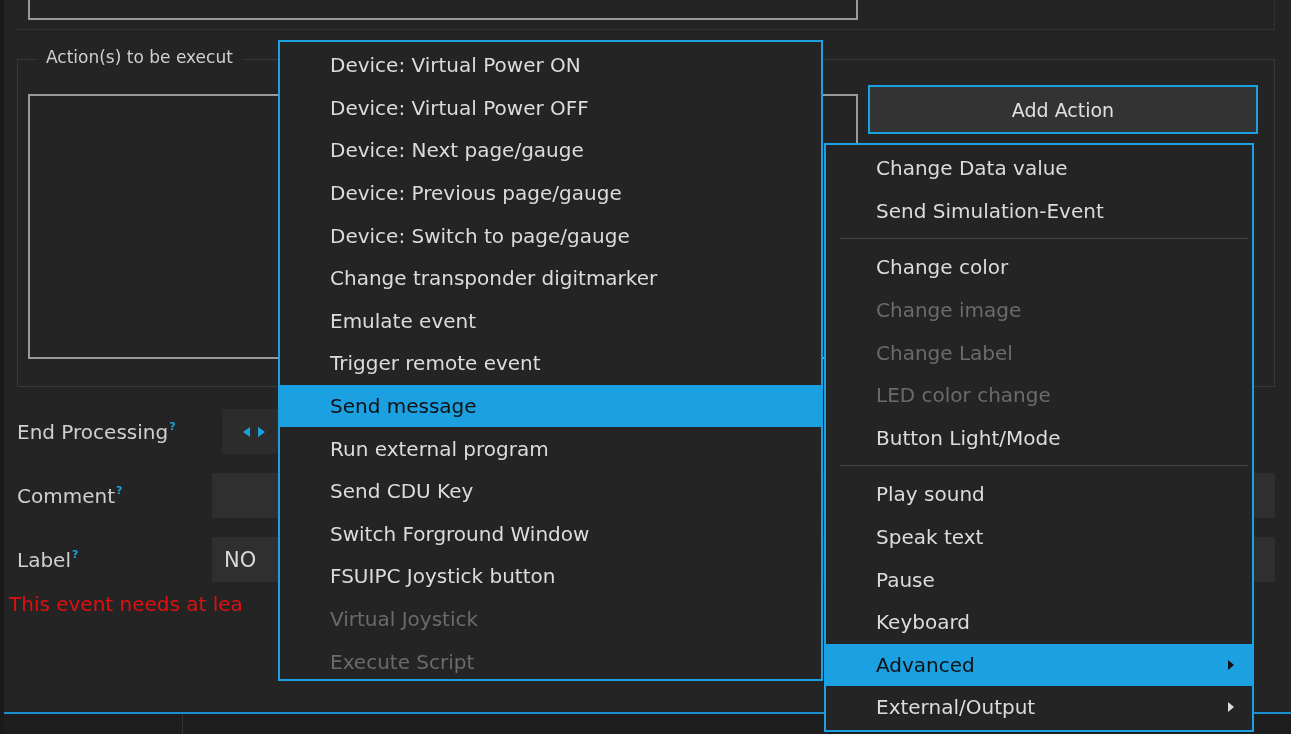 This screenshot has width=1291, height=734. I want to click on menu-item: Change transponder digitmarker, so click(550, 278).